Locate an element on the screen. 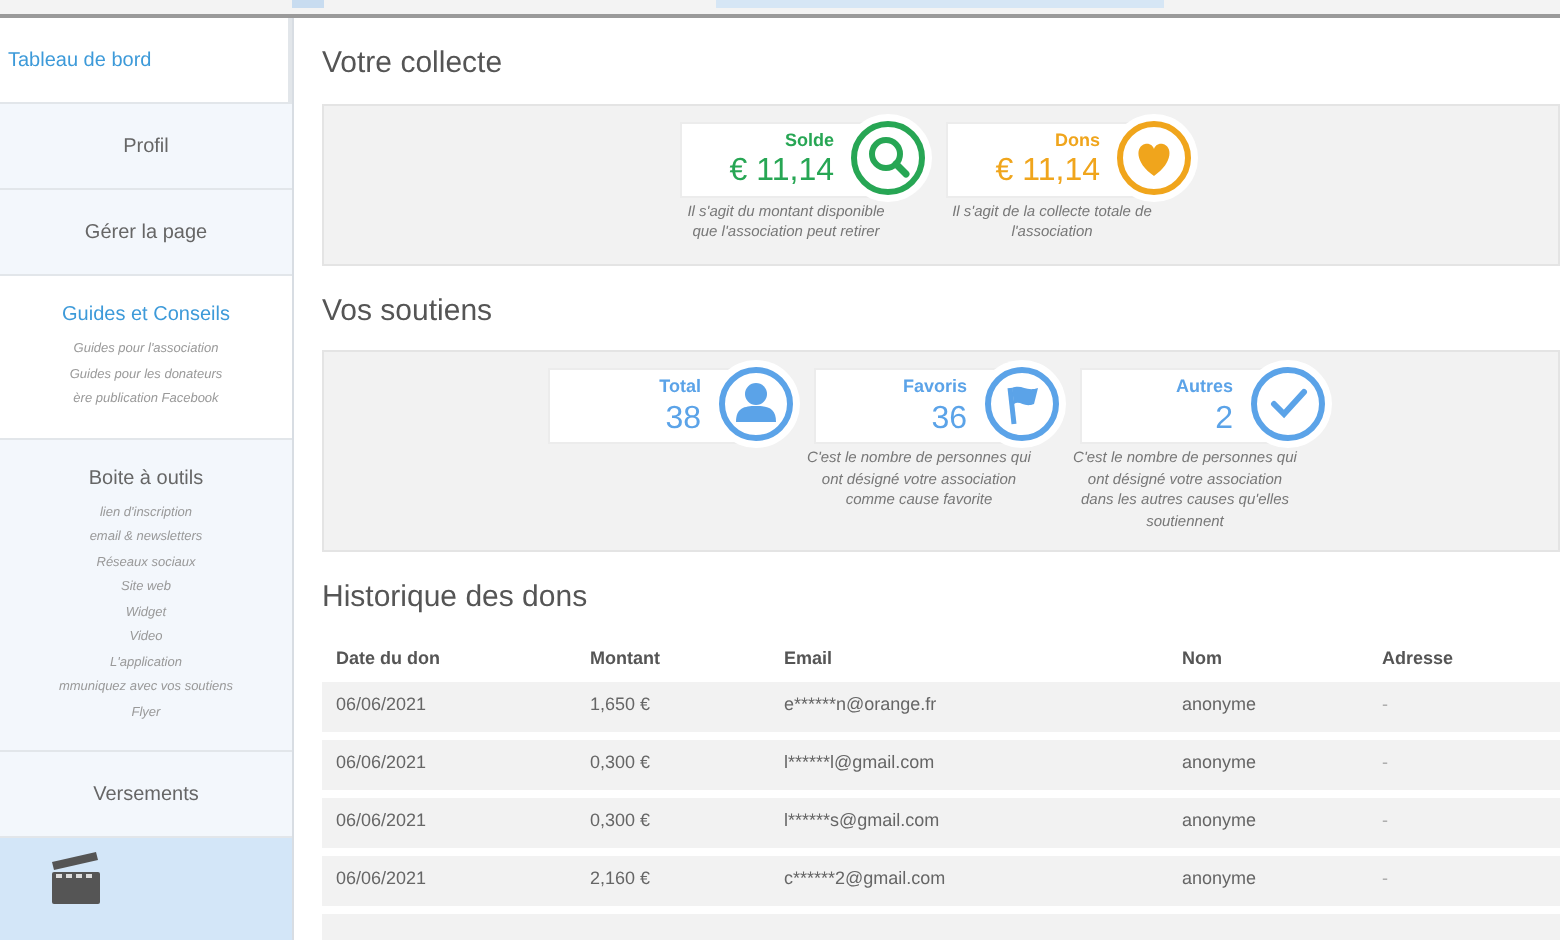  column-header: Nom is located at coordinates (1203, 658).